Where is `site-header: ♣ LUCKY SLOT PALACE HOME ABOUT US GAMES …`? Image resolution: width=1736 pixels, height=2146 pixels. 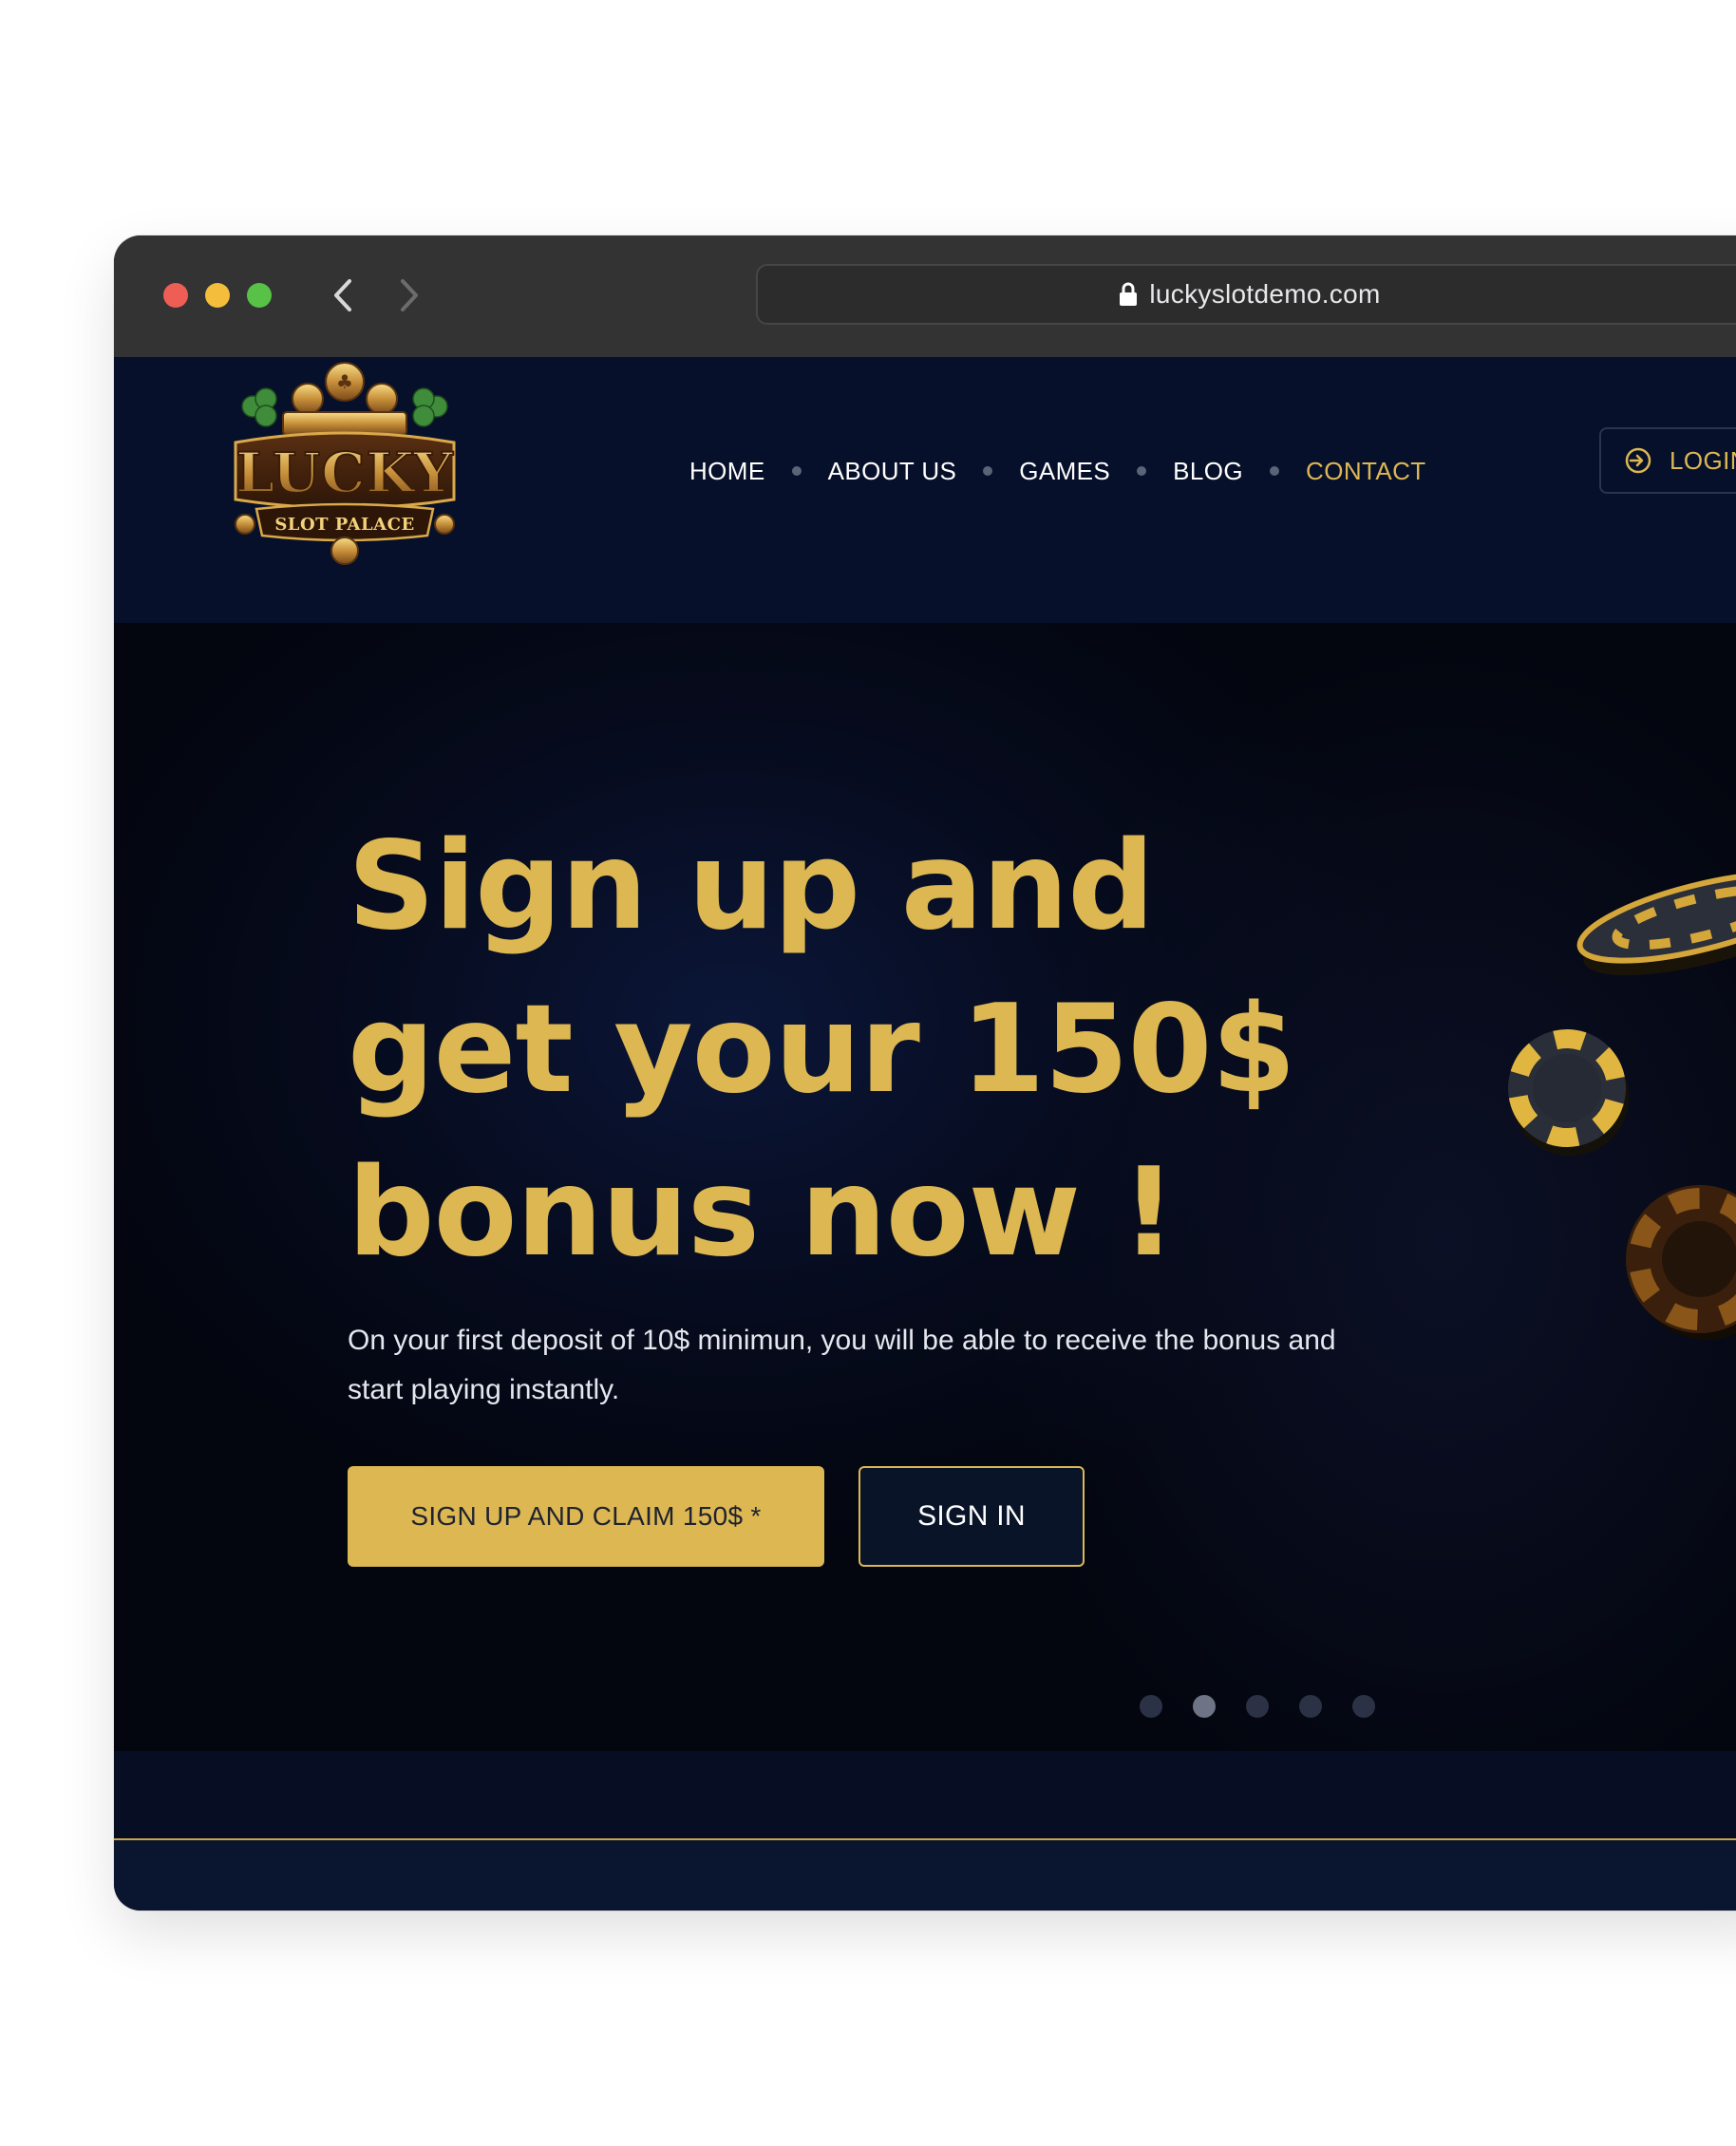
site-header: ♣ LUCKY SLOT PALACE HOME ABOUT US GAMES … is located at coordinates (925, 491).